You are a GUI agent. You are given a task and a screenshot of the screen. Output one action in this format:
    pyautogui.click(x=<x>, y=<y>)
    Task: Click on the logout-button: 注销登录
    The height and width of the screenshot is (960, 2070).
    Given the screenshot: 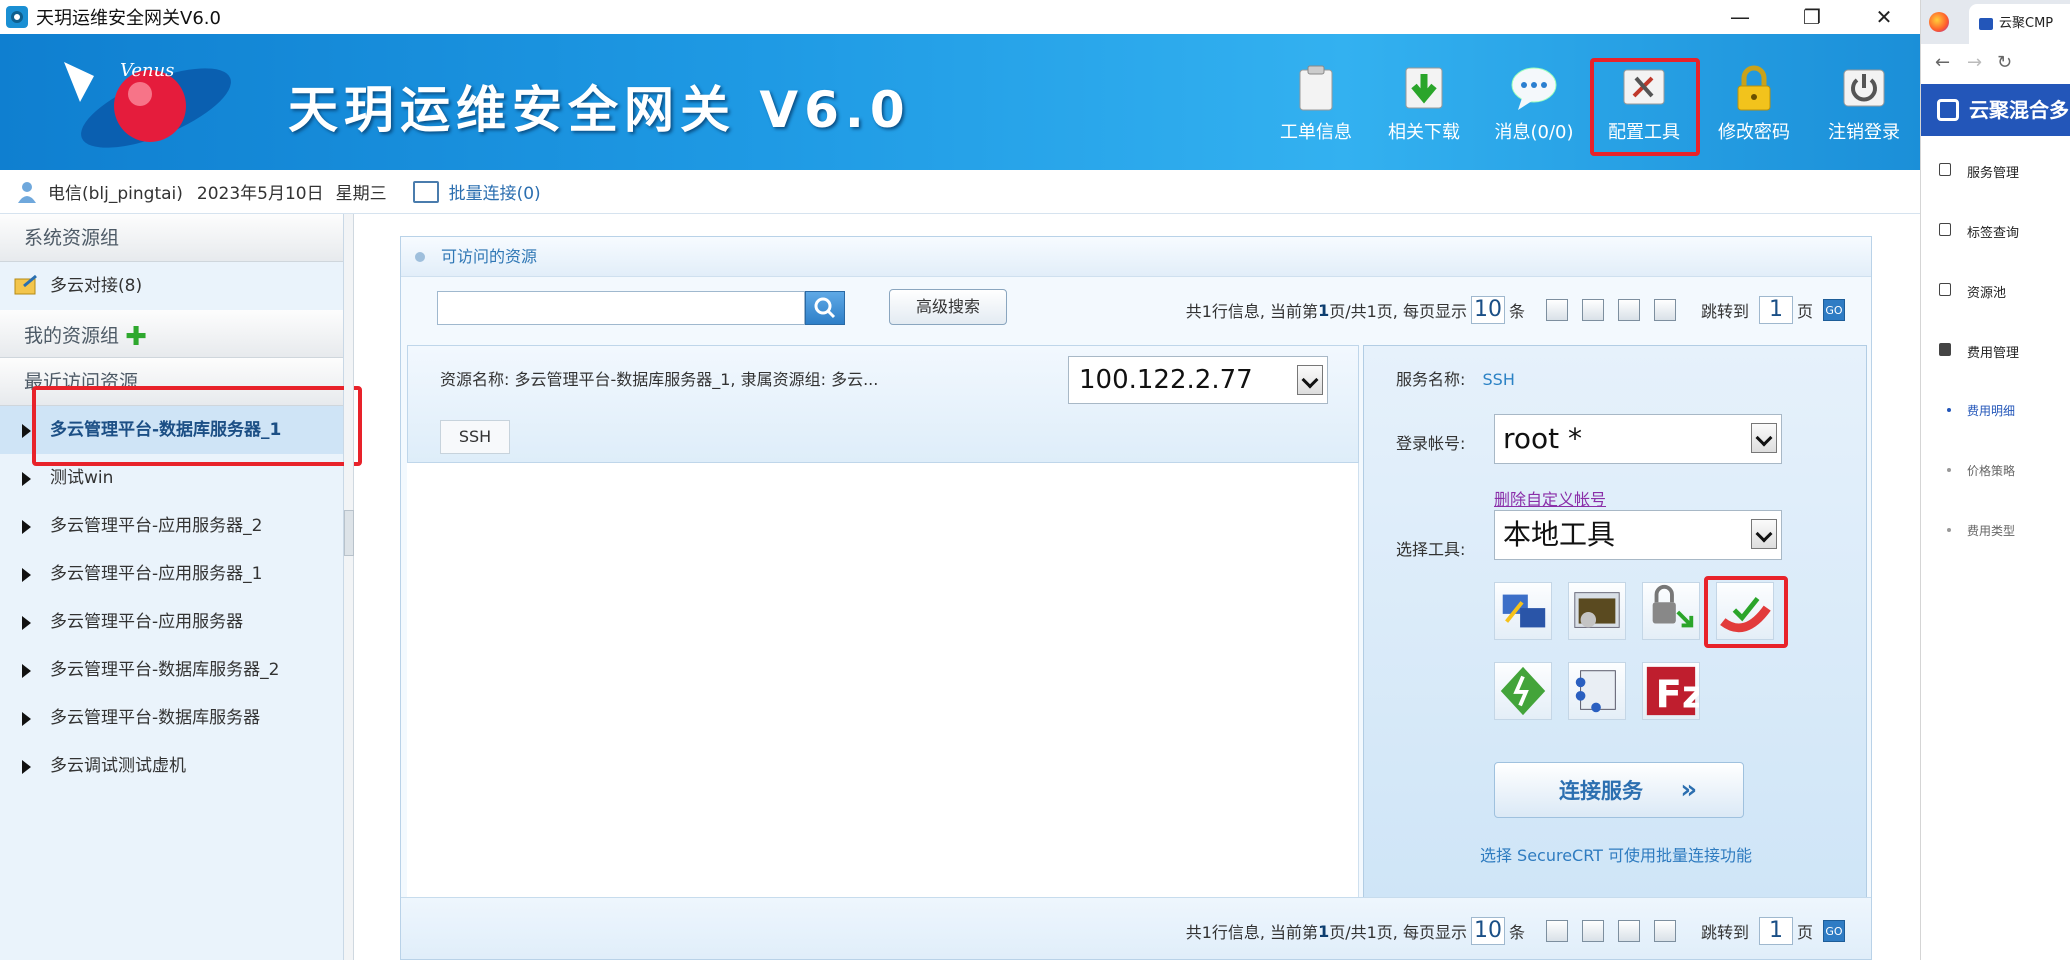 What is the action you would take?
    pyautogui.click(x=1864, y=114)
    